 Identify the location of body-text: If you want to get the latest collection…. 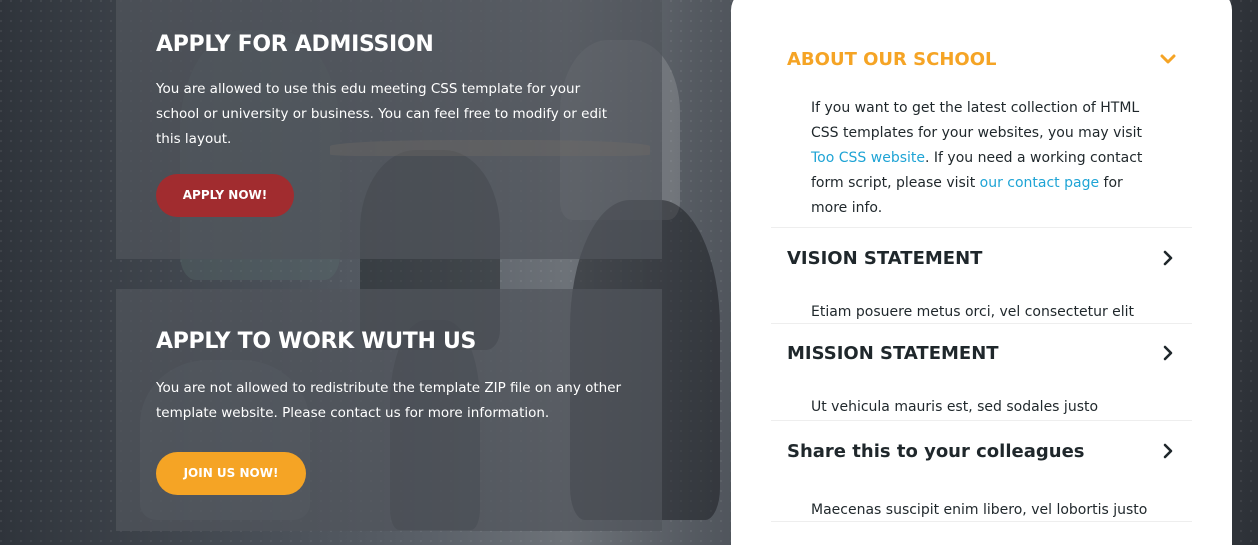
(976, 120).